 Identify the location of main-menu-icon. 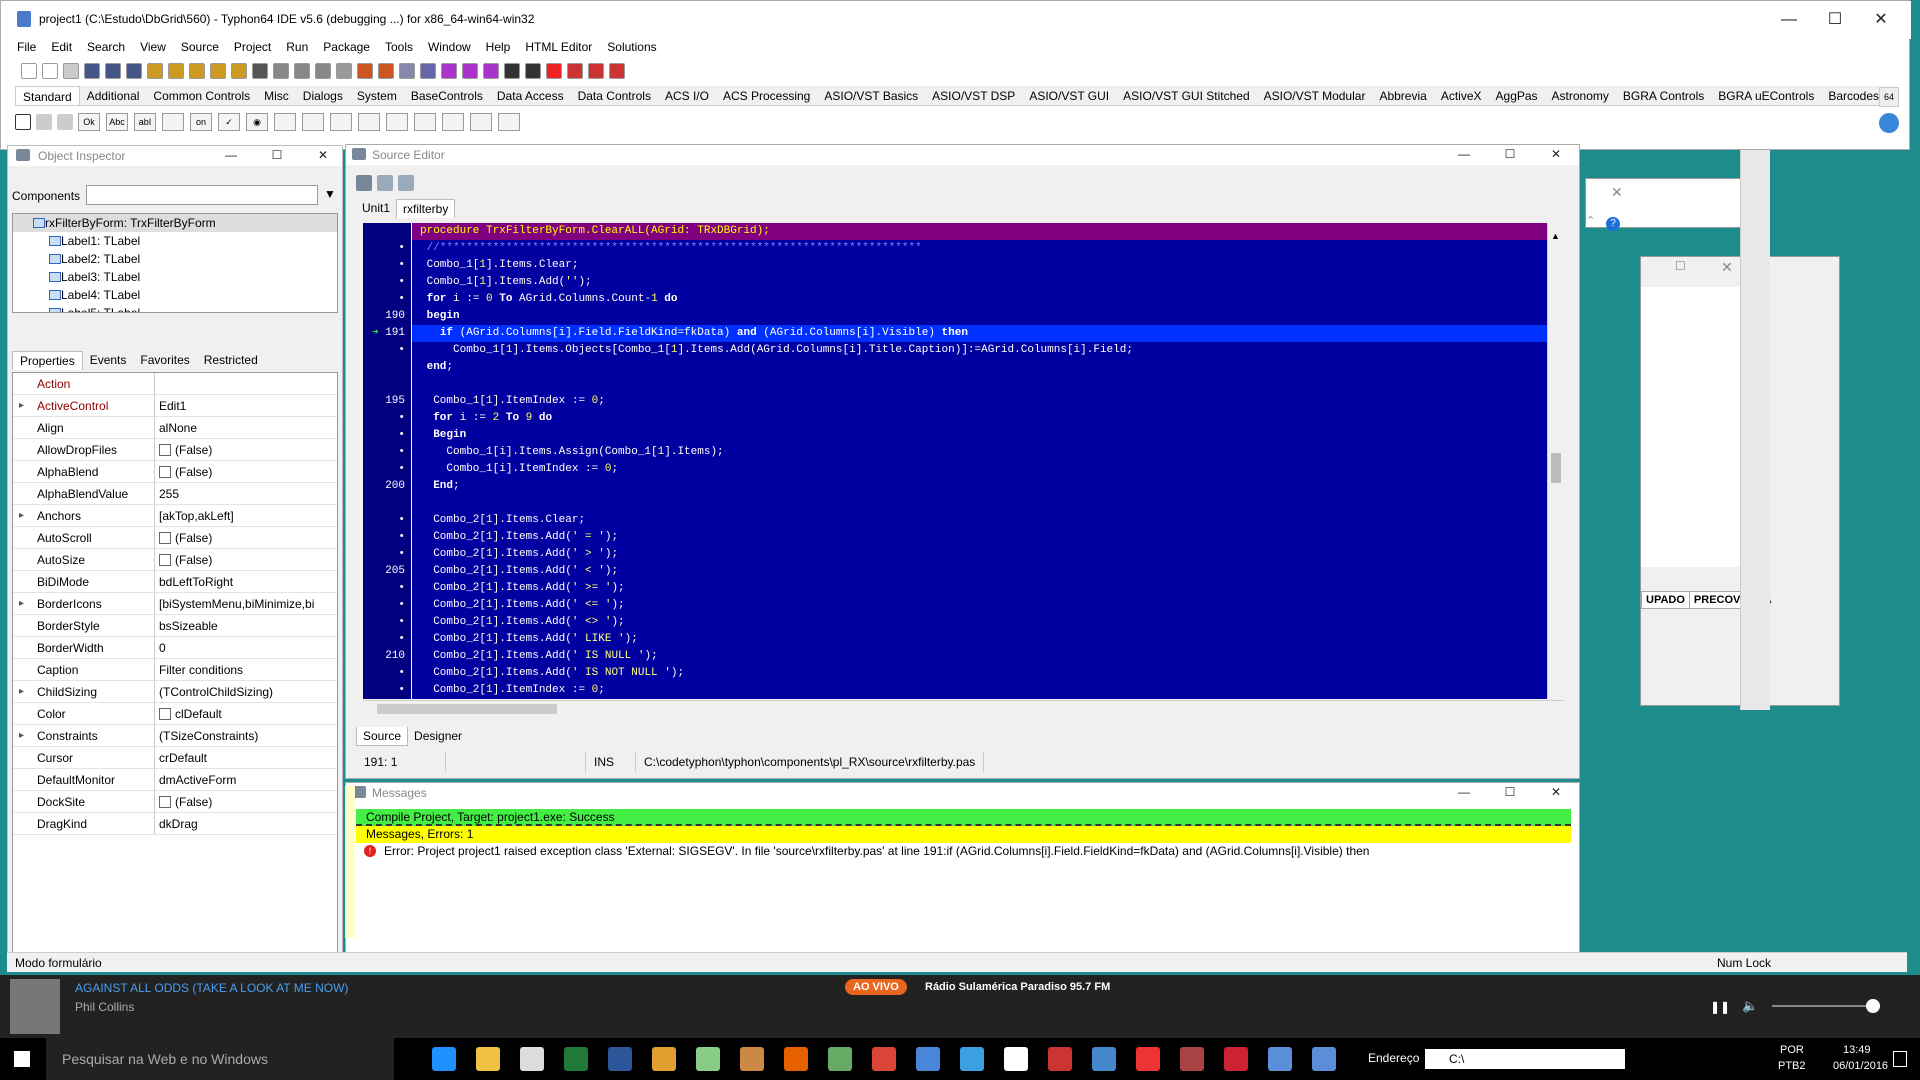
(44, 122).